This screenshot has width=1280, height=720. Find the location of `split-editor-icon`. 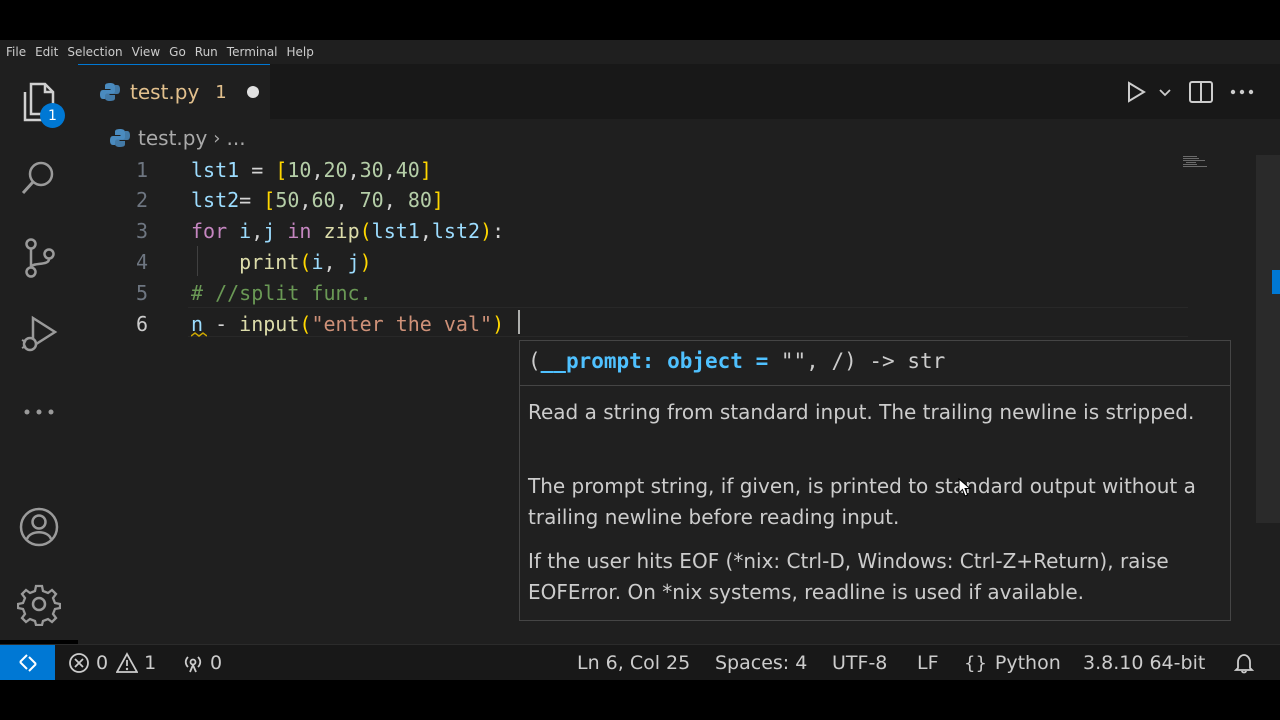

split-editor-icon is located at coordinates (1201, 92).